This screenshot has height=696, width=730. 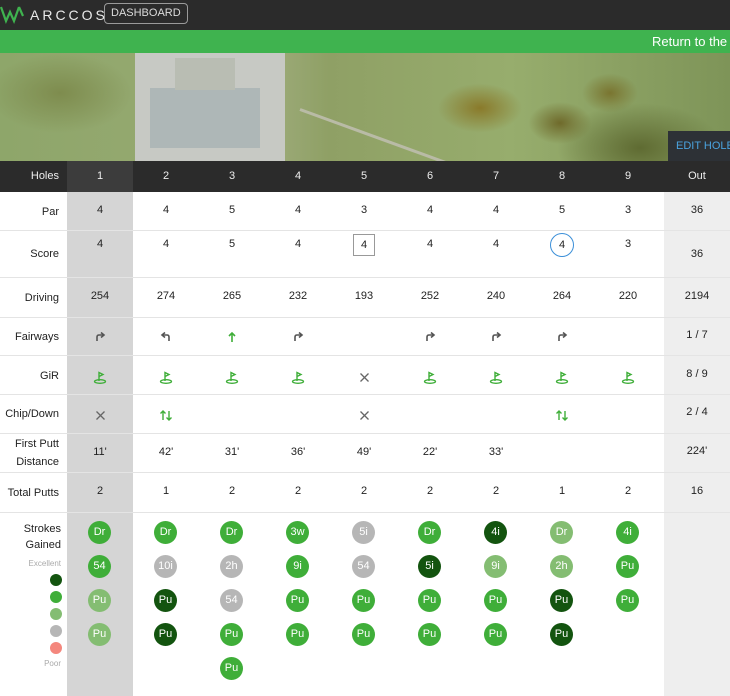 I want to click on sg-badge-hole-3-1: Dr, so click(x=231, y=532).